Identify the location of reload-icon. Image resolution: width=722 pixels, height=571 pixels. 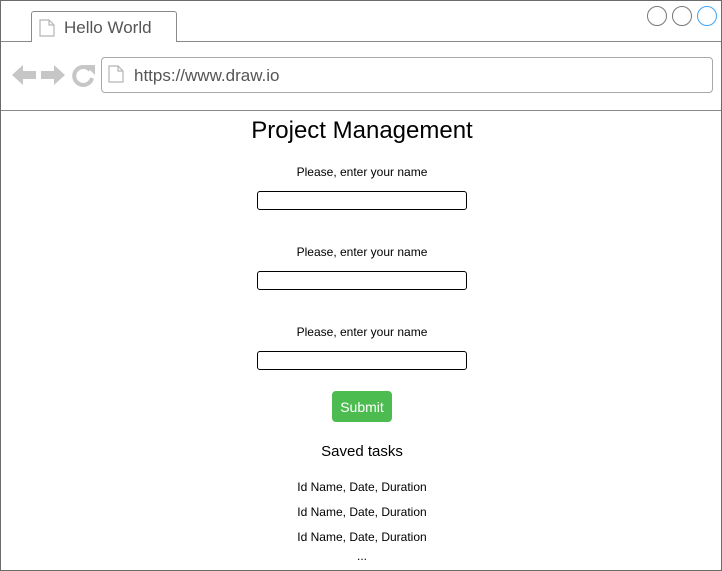
(84, 77).